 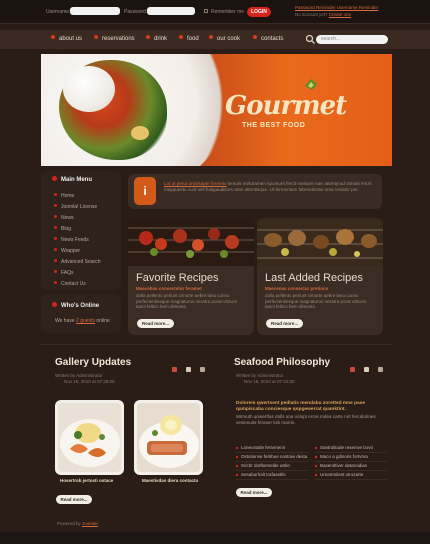 I want to click on nav-item-reservations: reservations, so click(x=114, y=39).